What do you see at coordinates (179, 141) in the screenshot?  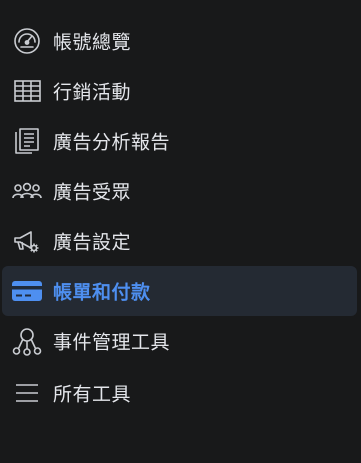 I see `sidebar-item-ad-reports: 廣告分析報告` at bounding box center [179, 141].